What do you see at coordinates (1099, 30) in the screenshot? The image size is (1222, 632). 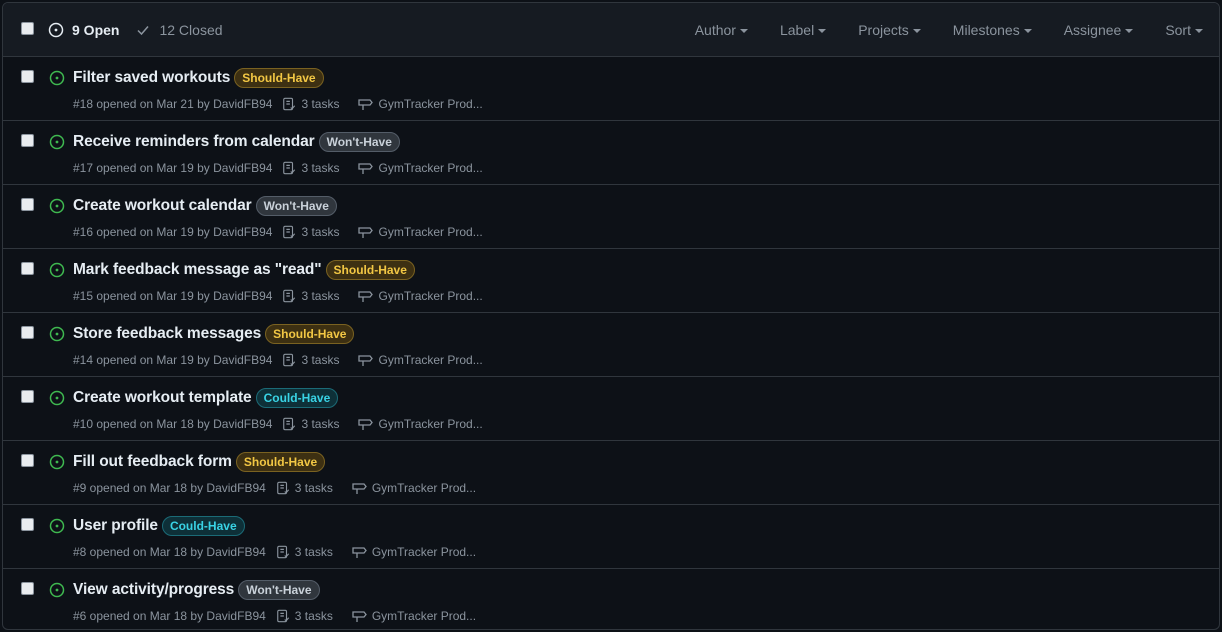 I see `assignee-filter: Assignee` at bounding box center [1099, 30].